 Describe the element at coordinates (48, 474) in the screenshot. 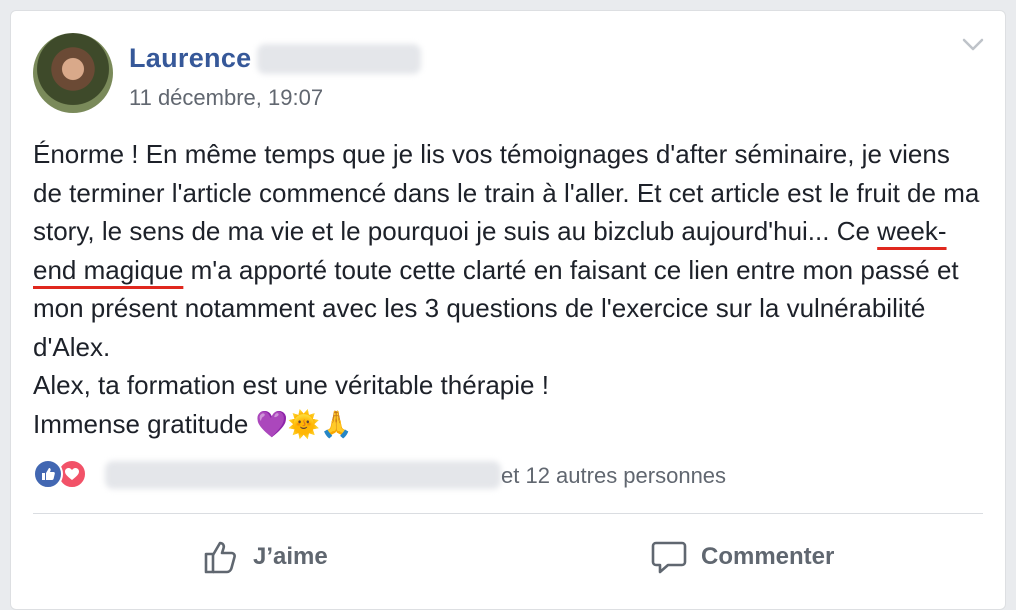

I see `like-icon` at that location.